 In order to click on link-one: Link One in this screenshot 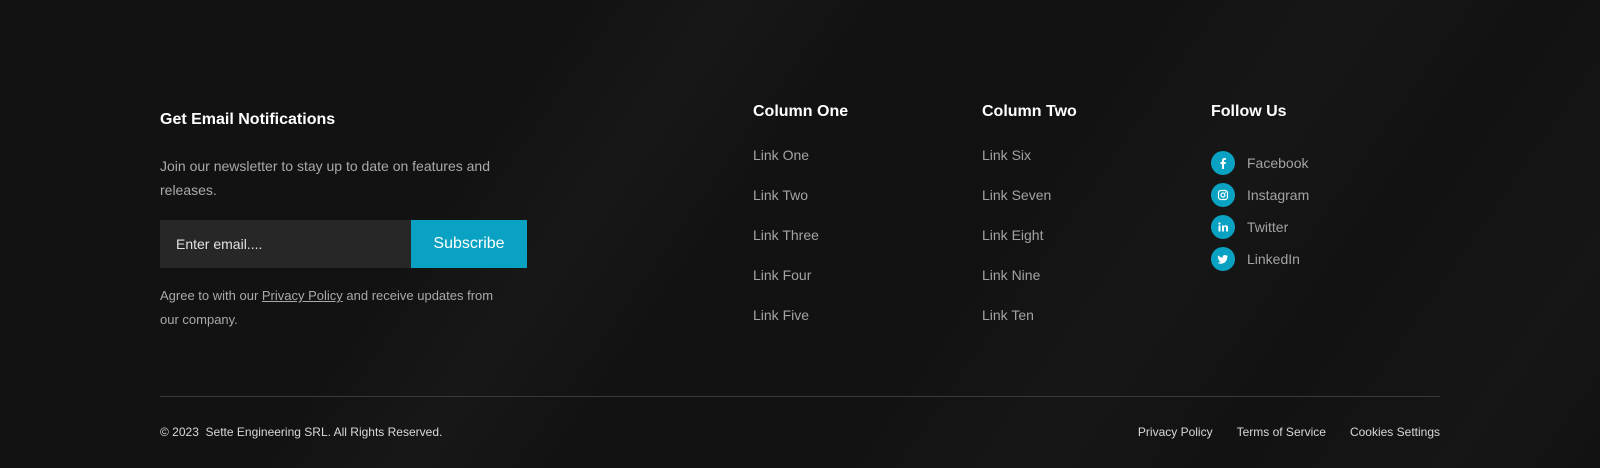, I will do `click(781, 155)`.